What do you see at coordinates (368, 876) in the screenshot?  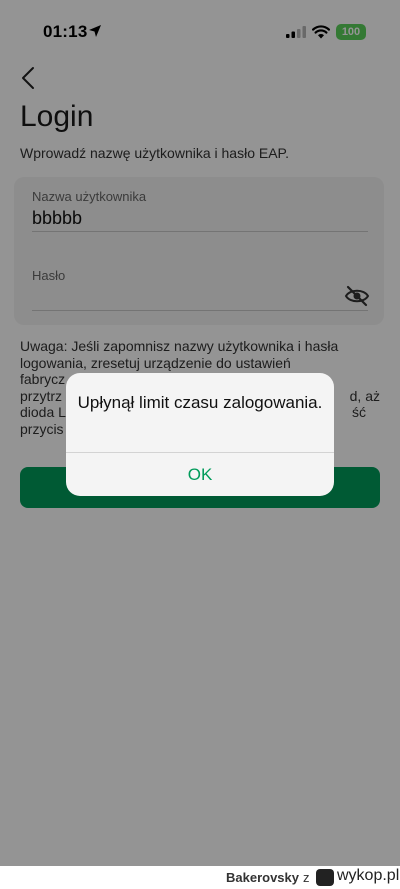 I see `footer-site-name: wykop.pl` at bounding box center [368, 876].